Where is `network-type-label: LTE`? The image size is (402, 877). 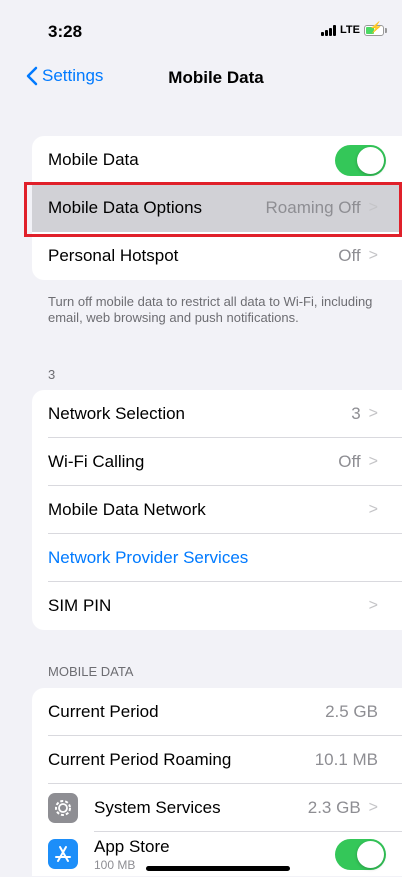
network-type-label: LTE is located at coordinates (350, 30).